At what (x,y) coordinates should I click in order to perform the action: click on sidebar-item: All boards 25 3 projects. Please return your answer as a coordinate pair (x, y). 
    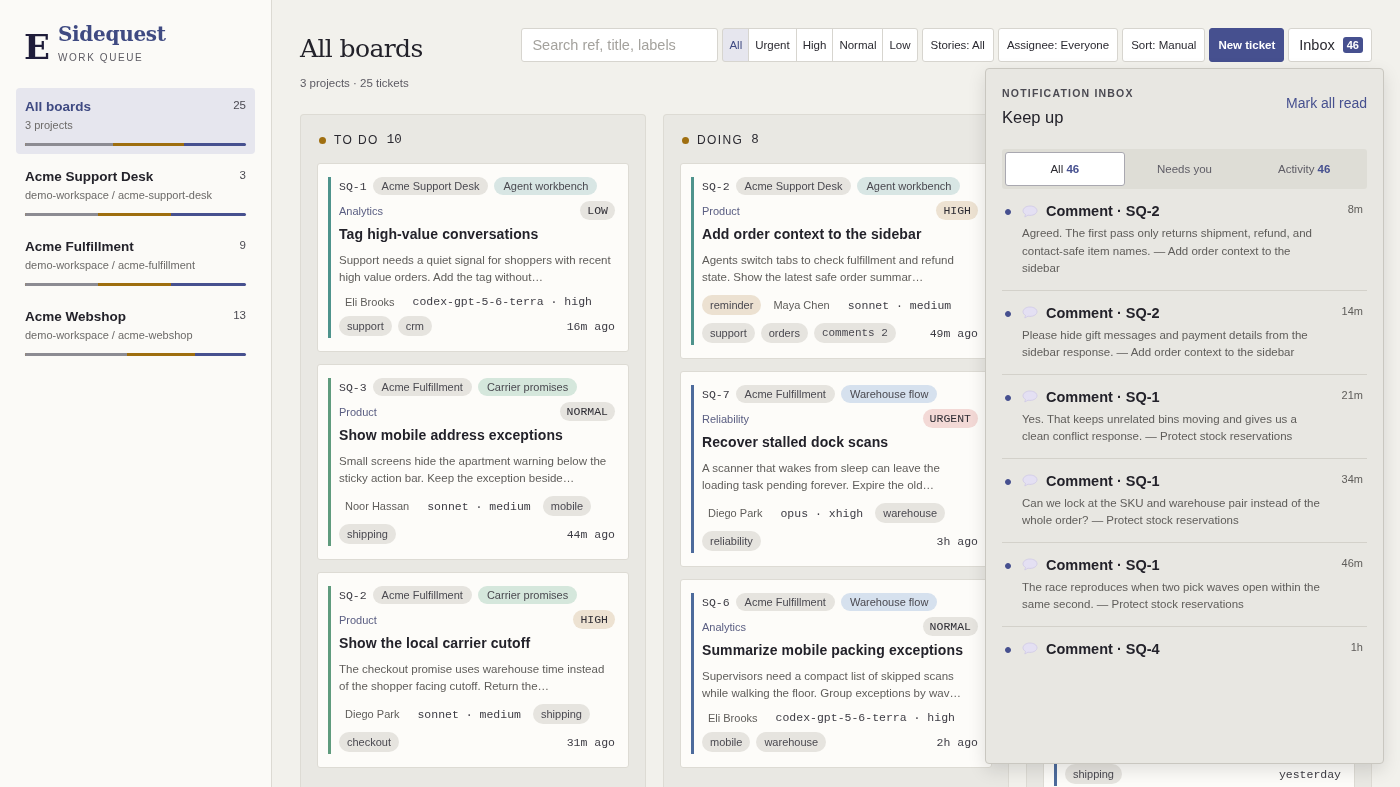
    Looking at the image, I should click on (135, 121).